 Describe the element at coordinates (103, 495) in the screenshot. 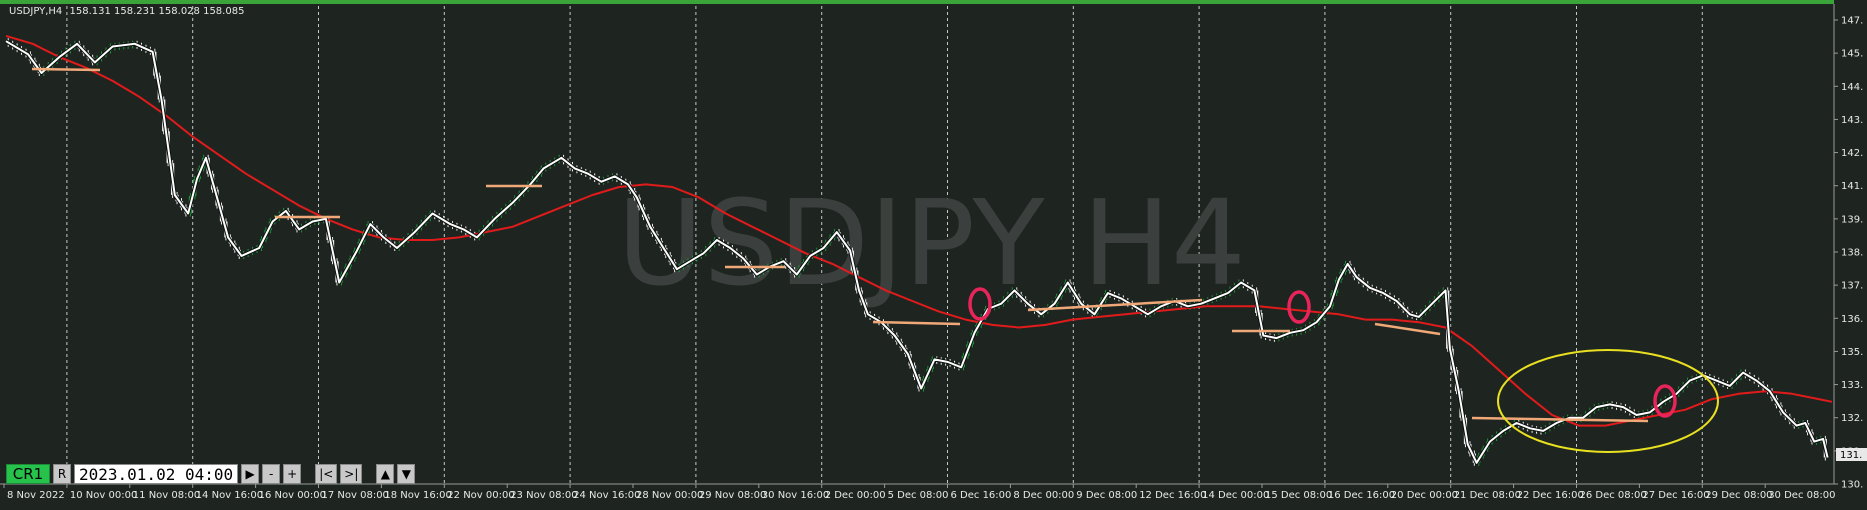

I see `x-tick-label: 10 Nov 00:00` at that location.